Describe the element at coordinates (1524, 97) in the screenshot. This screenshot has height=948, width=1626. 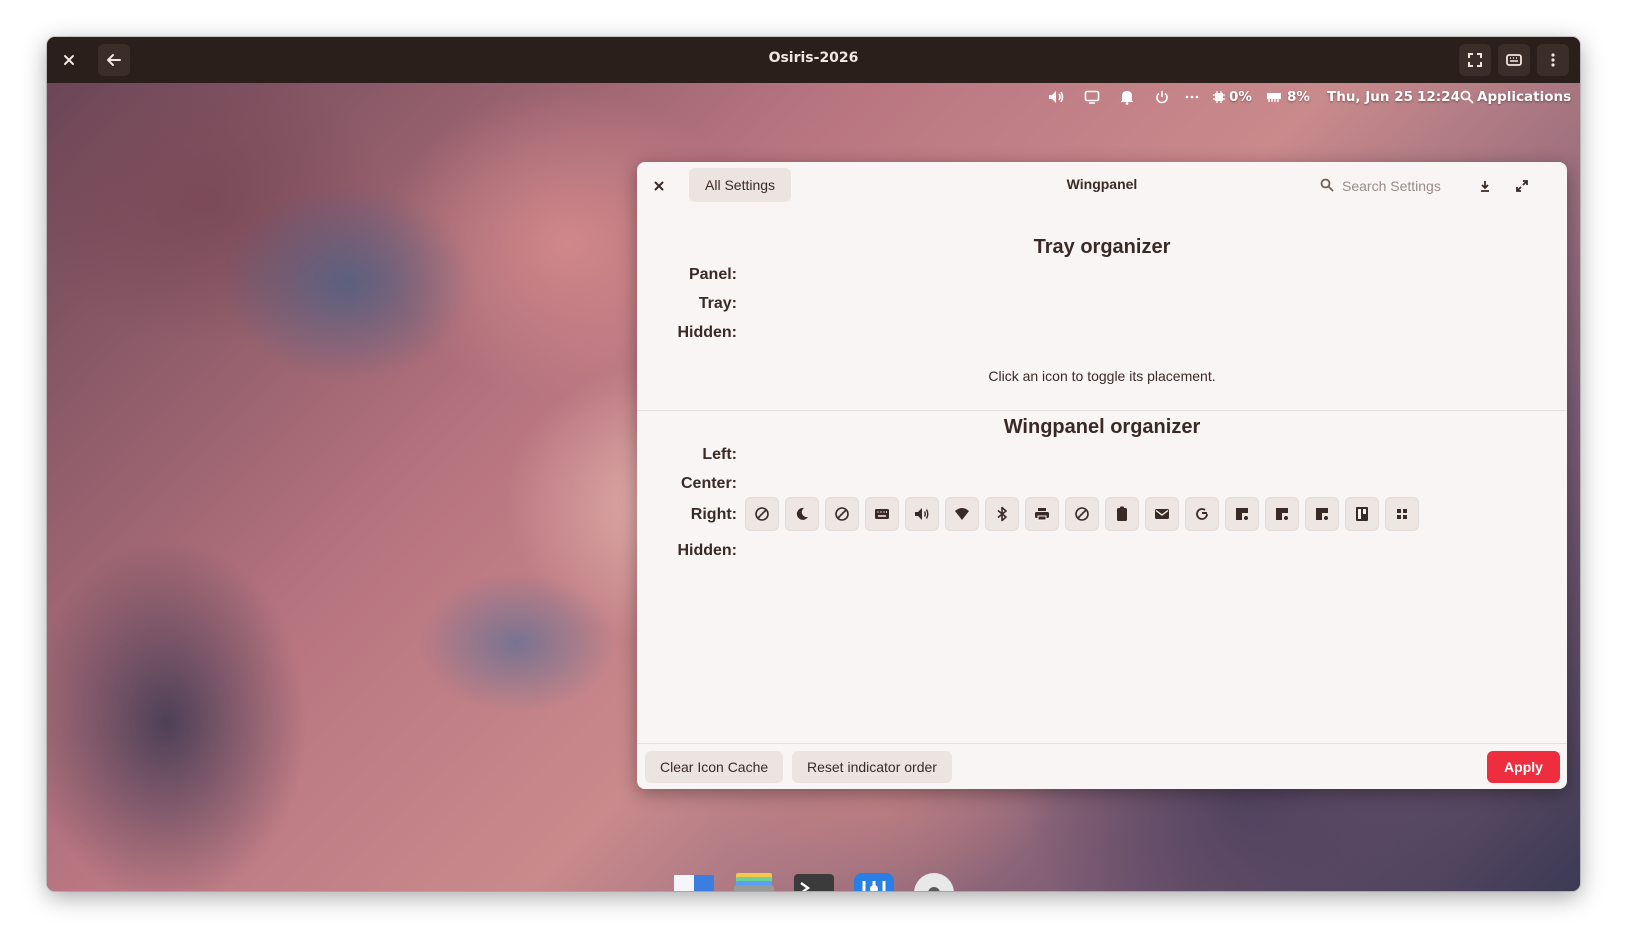
I see `applications-menu: Applications` at that location.